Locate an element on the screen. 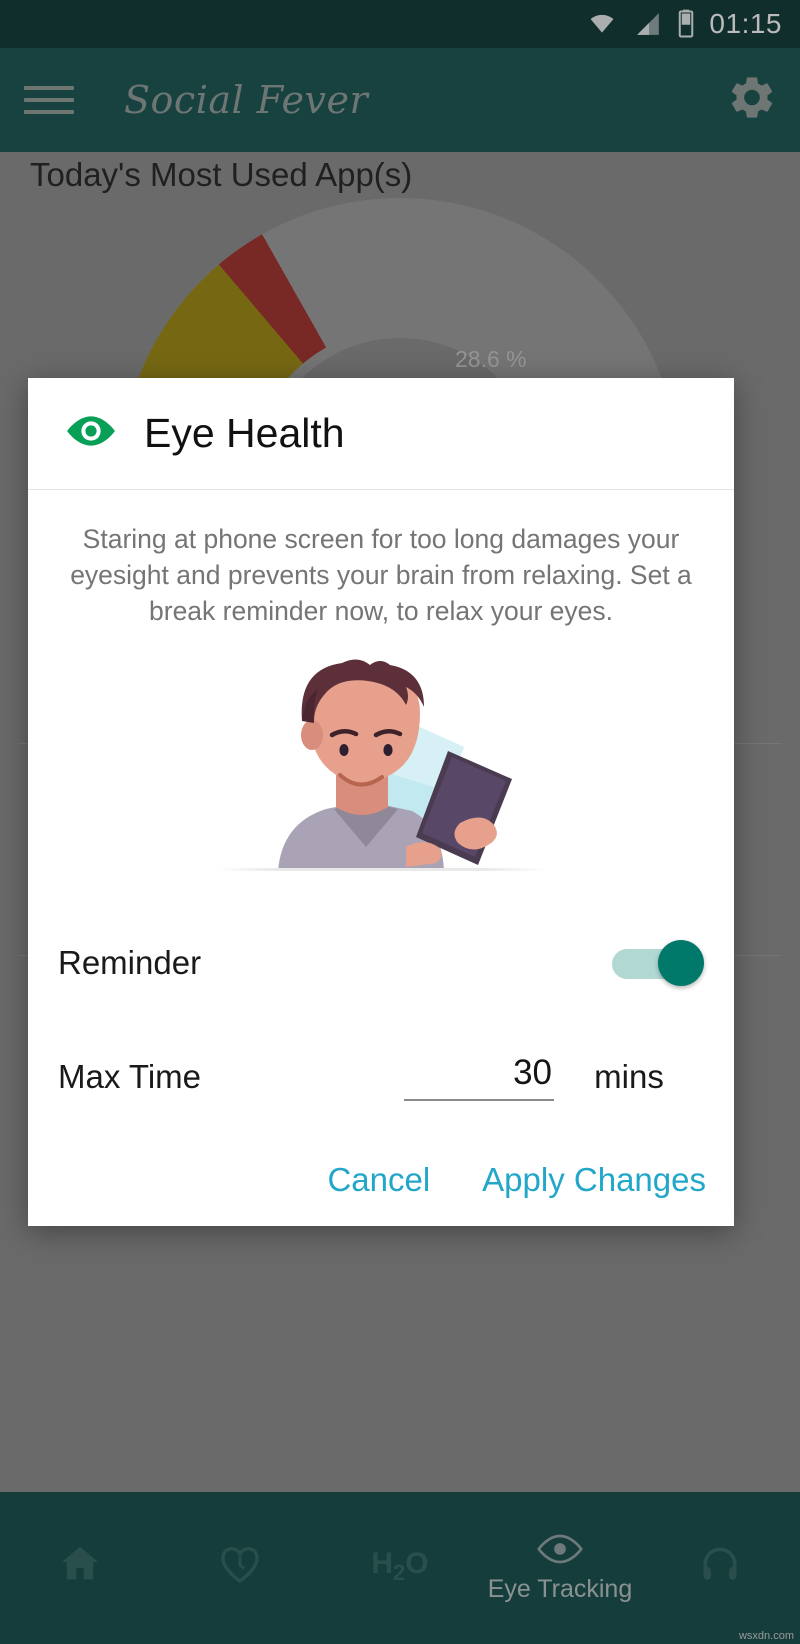 The height and width of the screenshot is (1644, 800). max-time-row: Max Time mins is located at coordinates (381, 1077).